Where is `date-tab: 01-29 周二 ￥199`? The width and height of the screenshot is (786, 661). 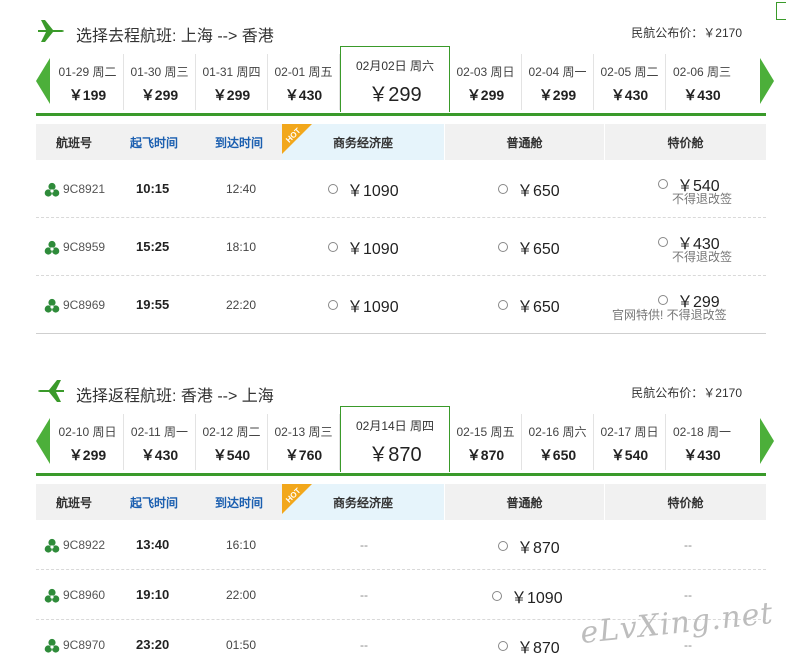
date-tab: 01-29 周二 ￥199 is located at coordinates (88, 82).